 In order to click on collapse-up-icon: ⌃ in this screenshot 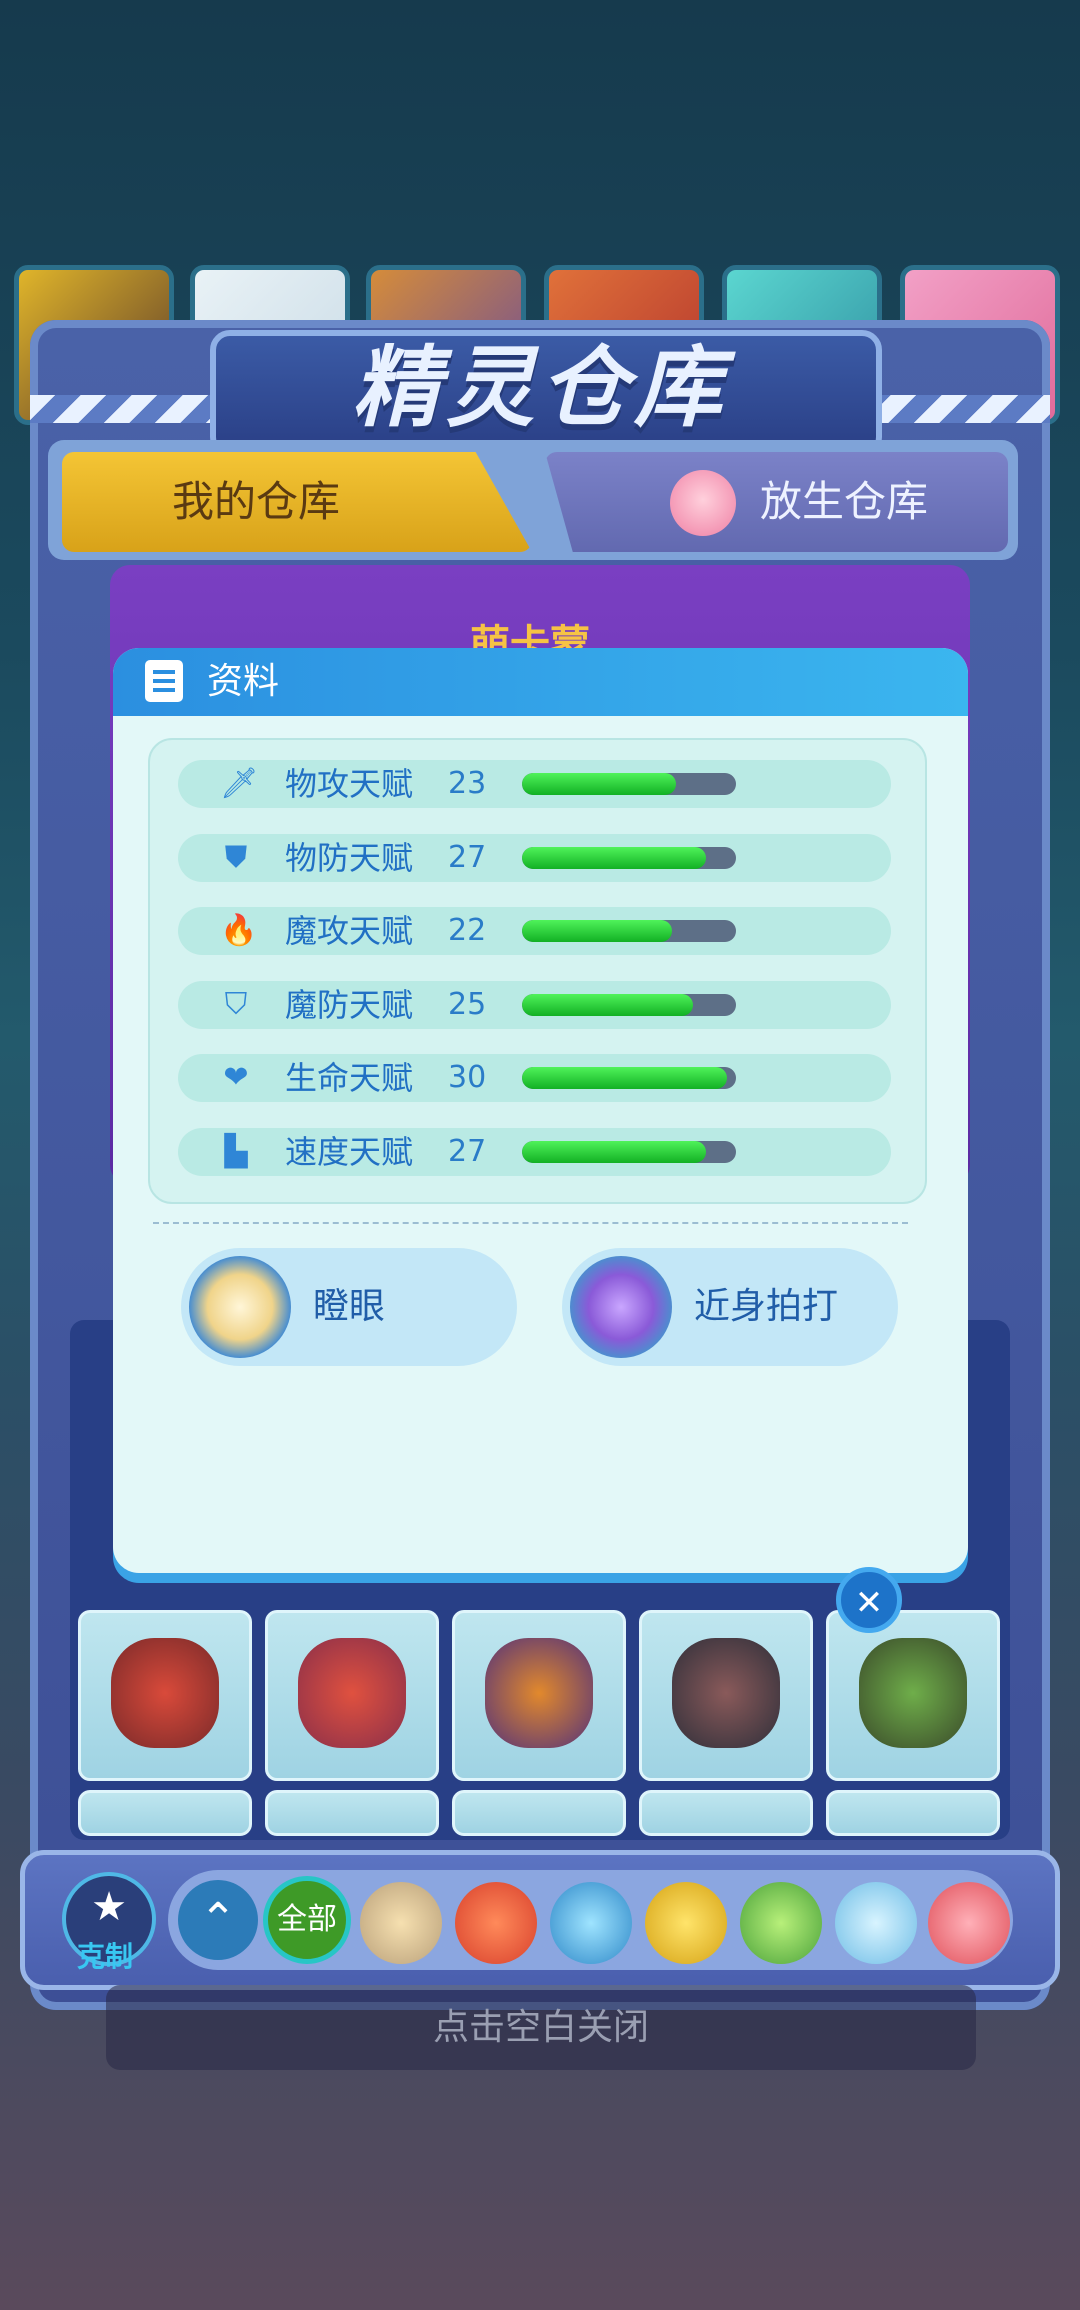, I will do `click(218, 1920)`.